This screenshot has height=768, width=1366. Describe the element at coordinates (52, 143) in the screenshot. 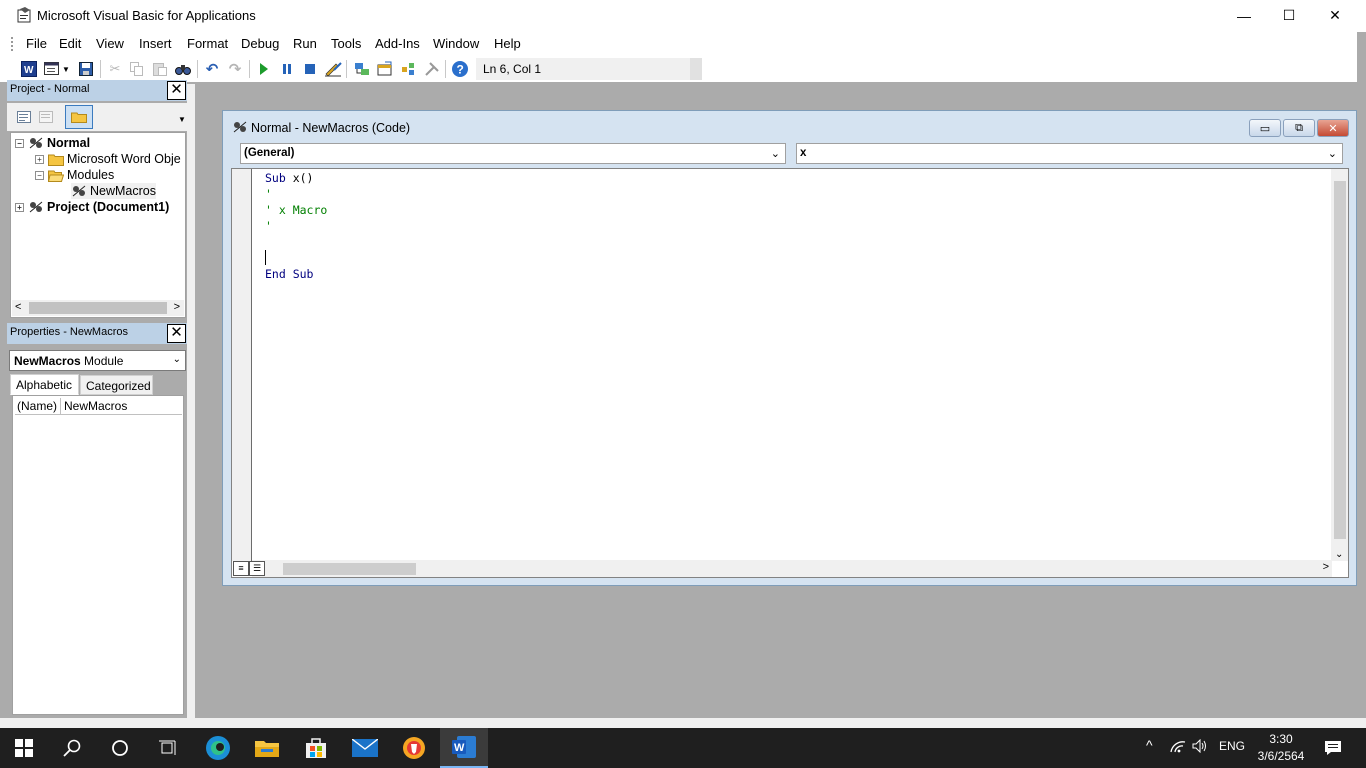

I see `tree-item-normal: − Normal` at that location.